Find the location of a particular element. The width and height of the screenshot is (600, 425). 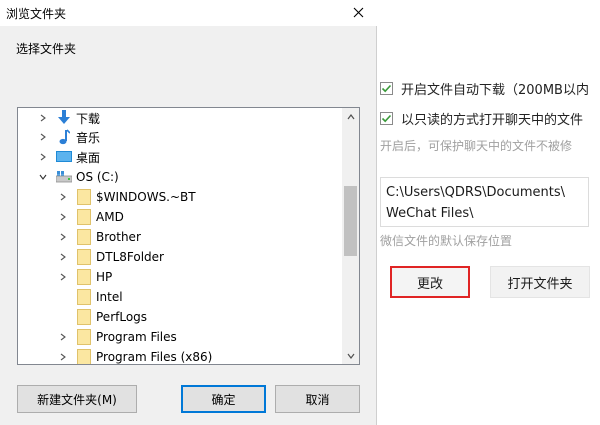

ok-button: 确定 is located at coordinates (223, 399).